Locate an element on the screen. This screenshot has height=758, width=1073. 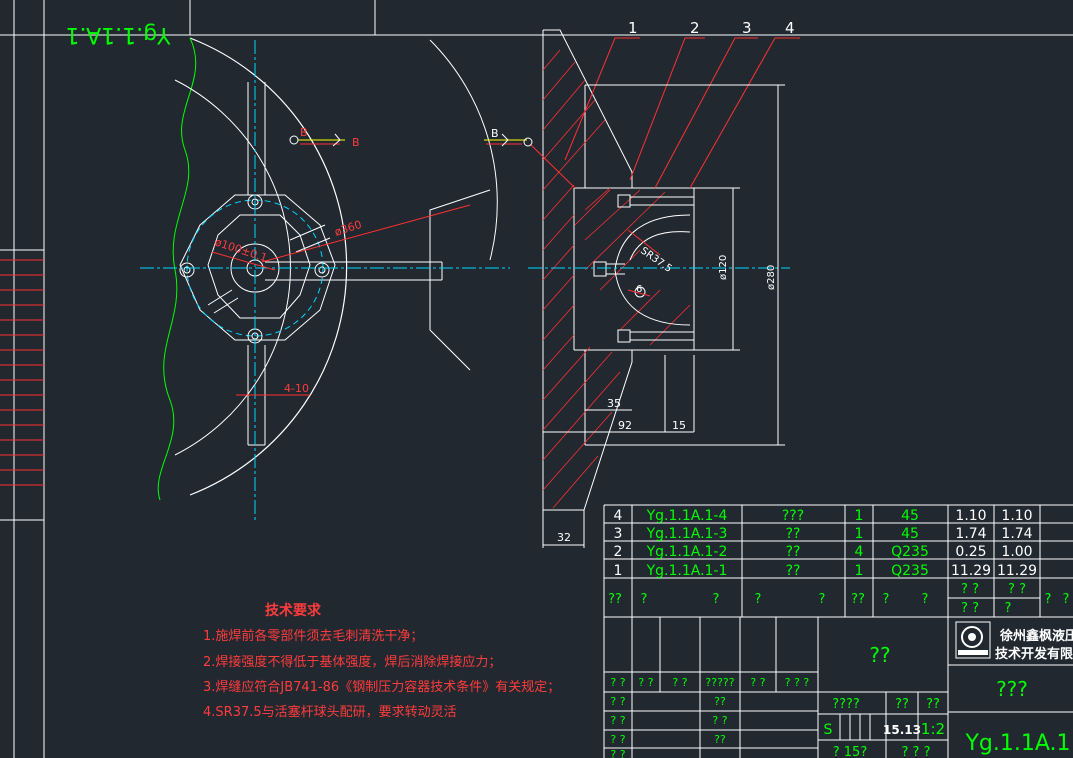
dim-small: 6 is located at coordinates (639, 289).